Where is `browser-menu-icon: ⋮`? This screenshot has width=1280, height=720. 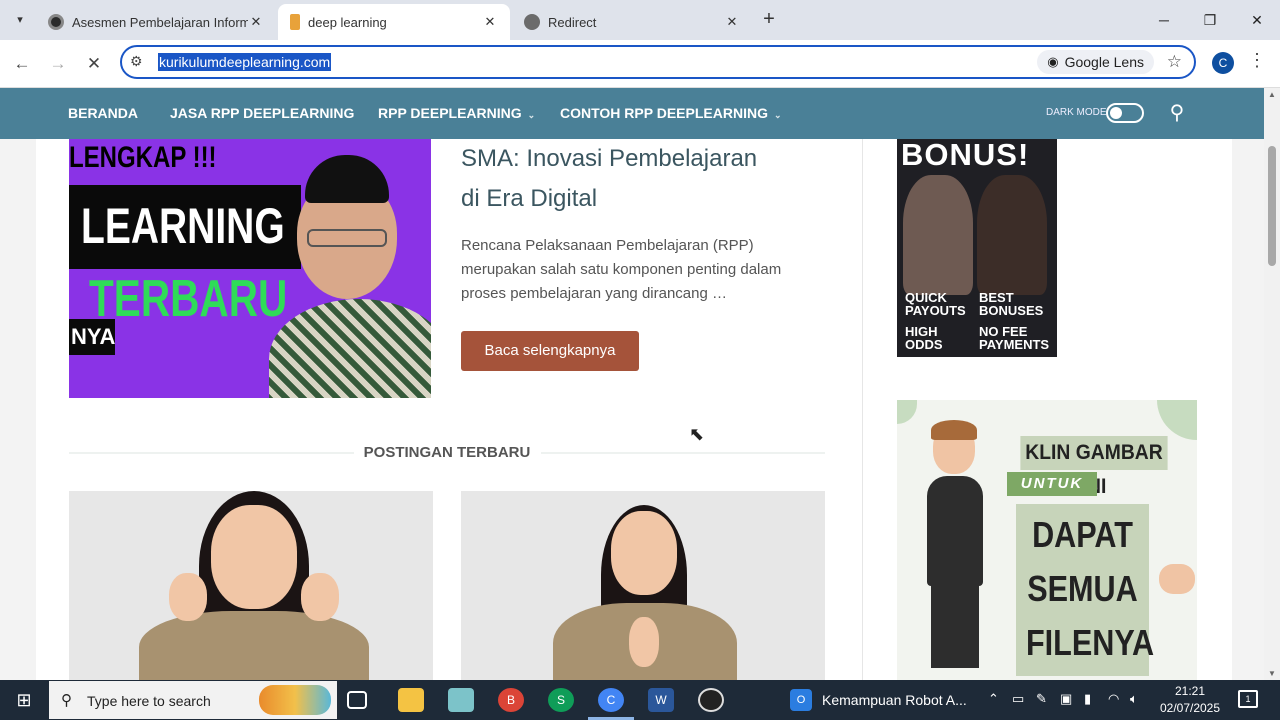 browser-menu-icon: ⋮ is located at coordinates (1257, 60).